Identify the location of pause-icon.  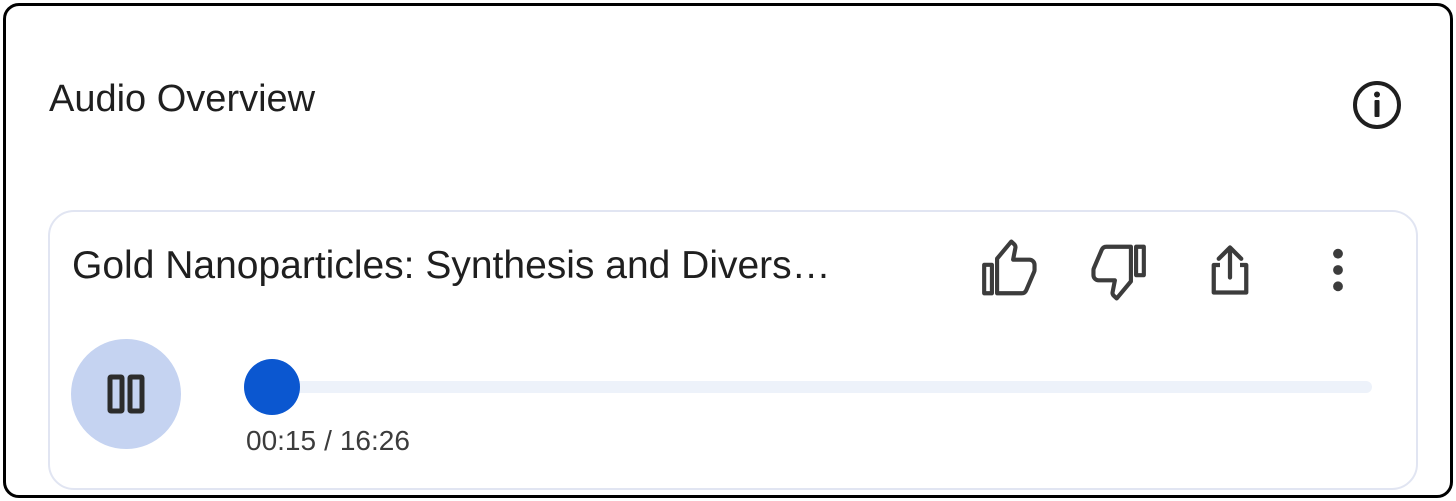
(126, 394).